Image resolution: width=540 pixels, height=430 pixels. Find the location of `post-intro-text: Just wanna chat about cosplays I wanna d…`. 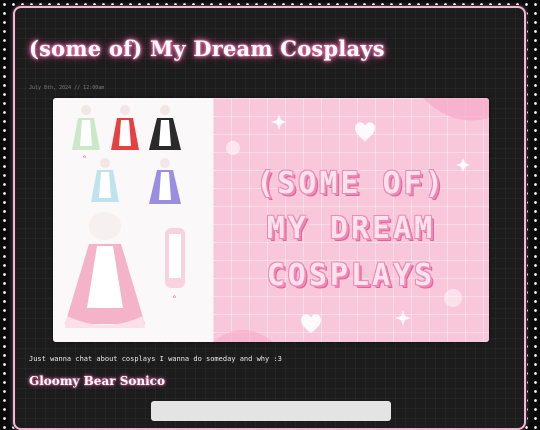

post-intro-text: Just wanna chat about cosplays I wanna d… is located at coordinates (155, 359).